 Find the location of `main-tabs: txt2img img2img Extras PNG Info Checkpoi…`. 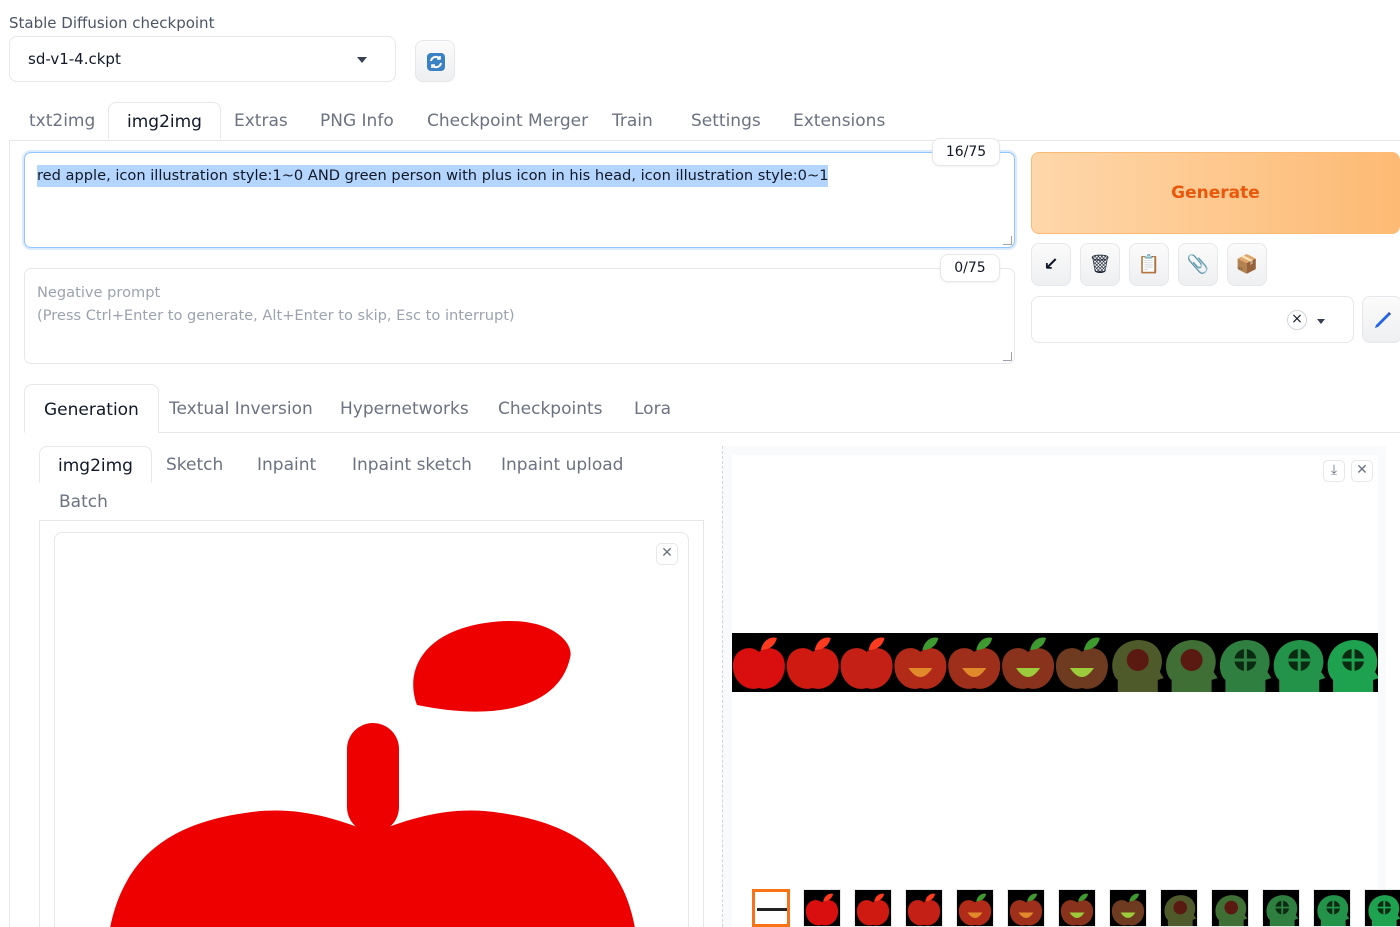

main-tabs: txt2img img2img Extras PNG Info Checkpoi… is located at coordinates (704, 121).